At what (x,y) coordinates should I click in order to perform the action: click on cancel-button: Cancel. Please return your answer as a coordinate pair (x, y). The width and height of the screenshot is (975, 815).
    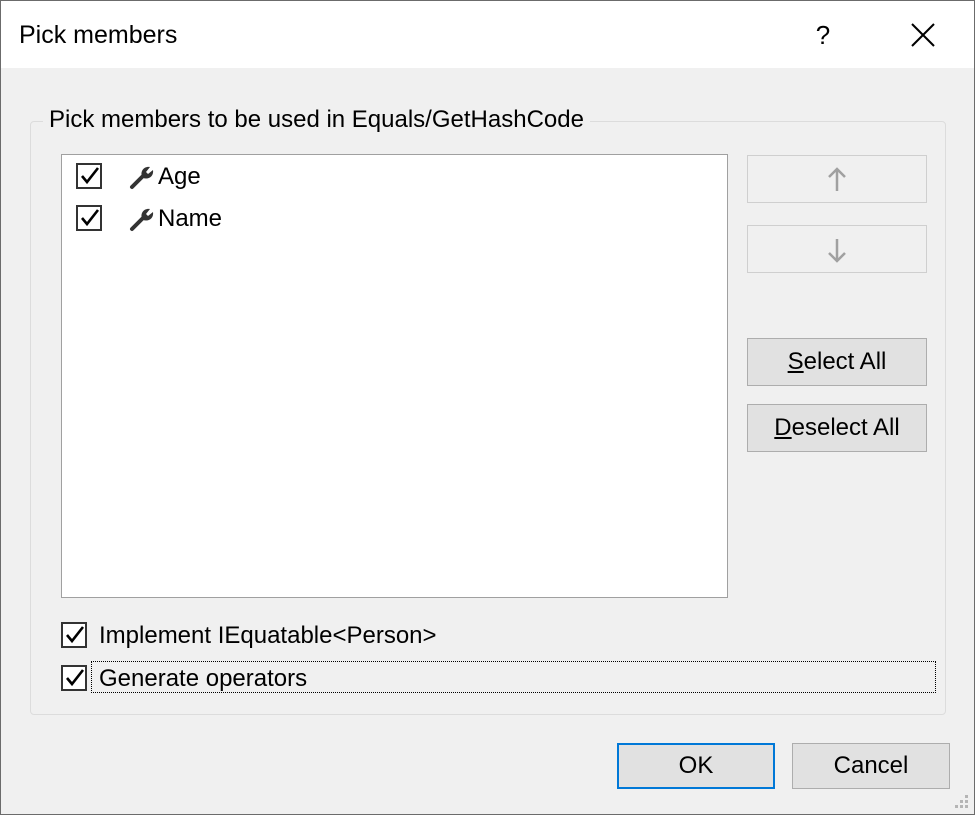
    Looking at the image, I should click on (871, 766).